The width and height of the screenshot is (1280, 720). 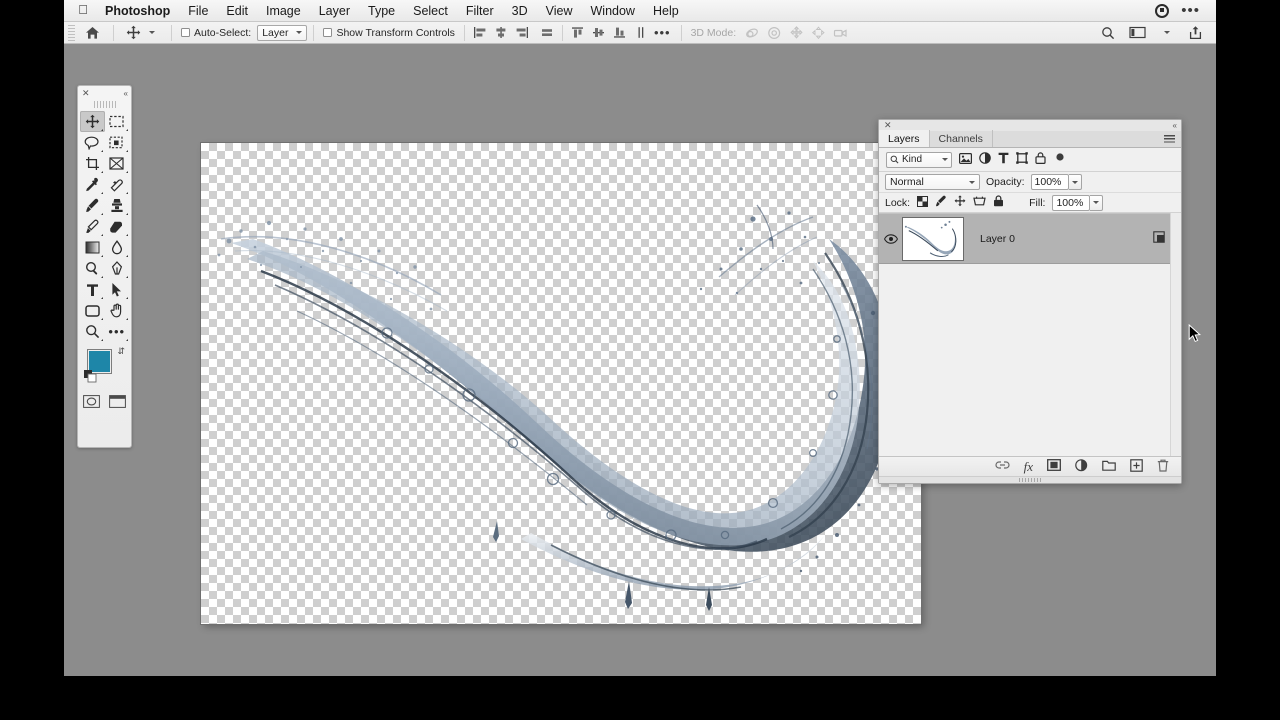 What do you see at coordinates (92, 142) in the screenshot?
I see `lasso-tool` at bounding box center [92, 142].